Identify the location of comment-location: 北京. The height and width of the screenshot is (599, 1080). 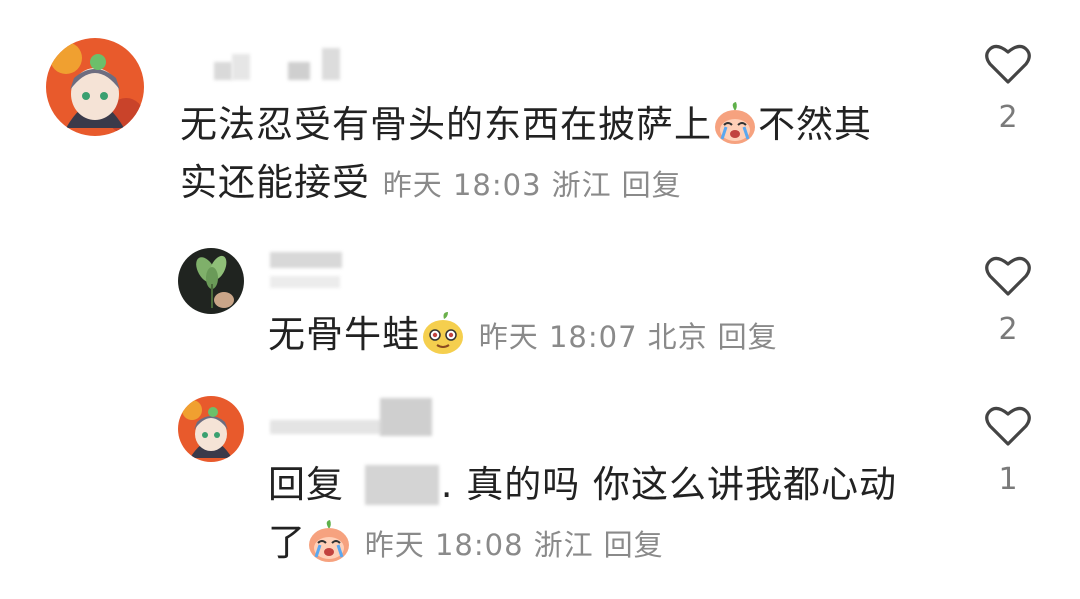
(677, 337).